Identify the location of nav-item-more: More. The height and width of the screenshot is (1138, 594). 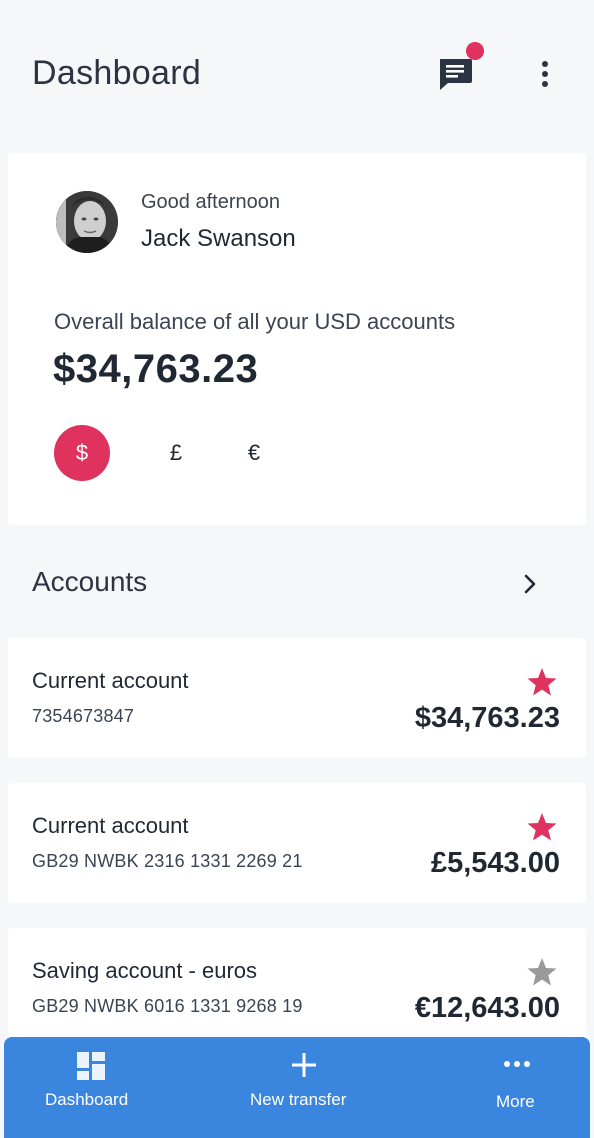
(524, 1087).